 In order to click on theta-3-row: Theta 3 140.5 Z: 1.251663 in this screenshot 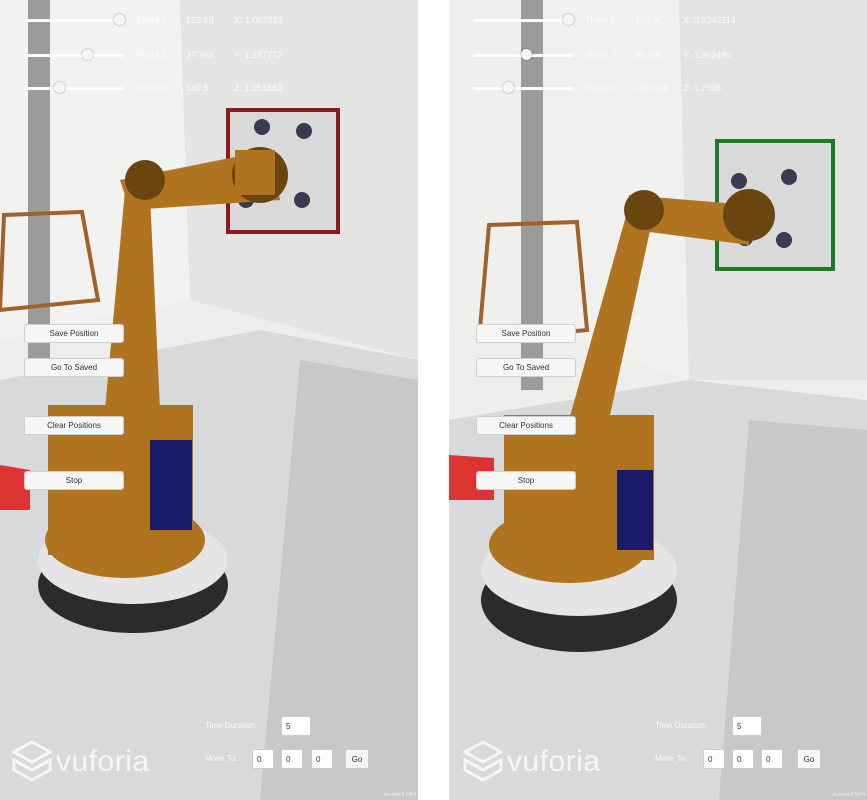, I will do `click(164, 88)`.